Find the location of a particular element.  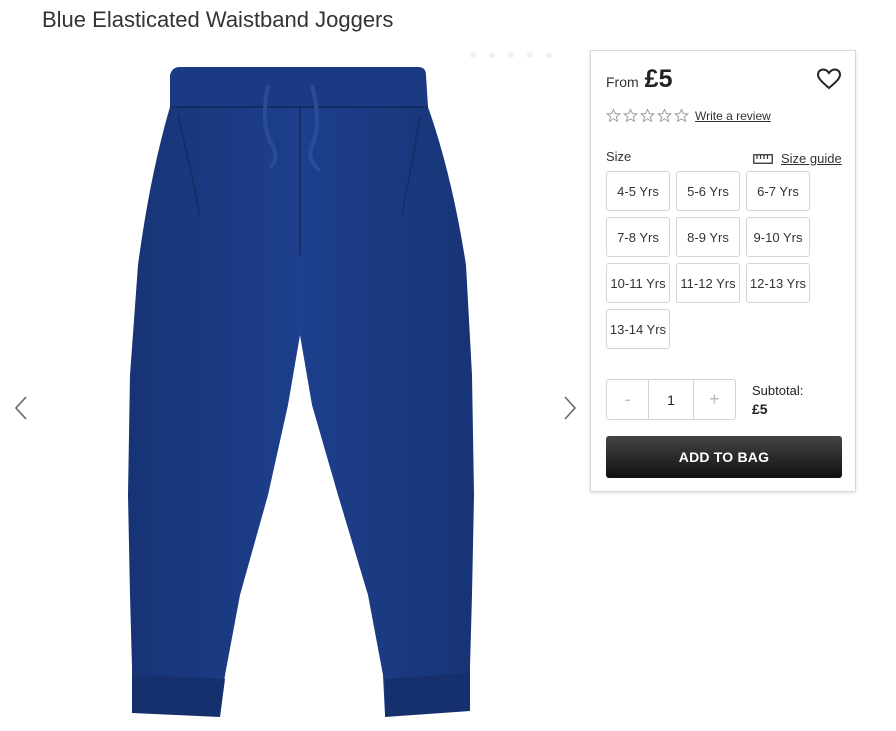

price-value: £5 is located at coordinates (658, 79).